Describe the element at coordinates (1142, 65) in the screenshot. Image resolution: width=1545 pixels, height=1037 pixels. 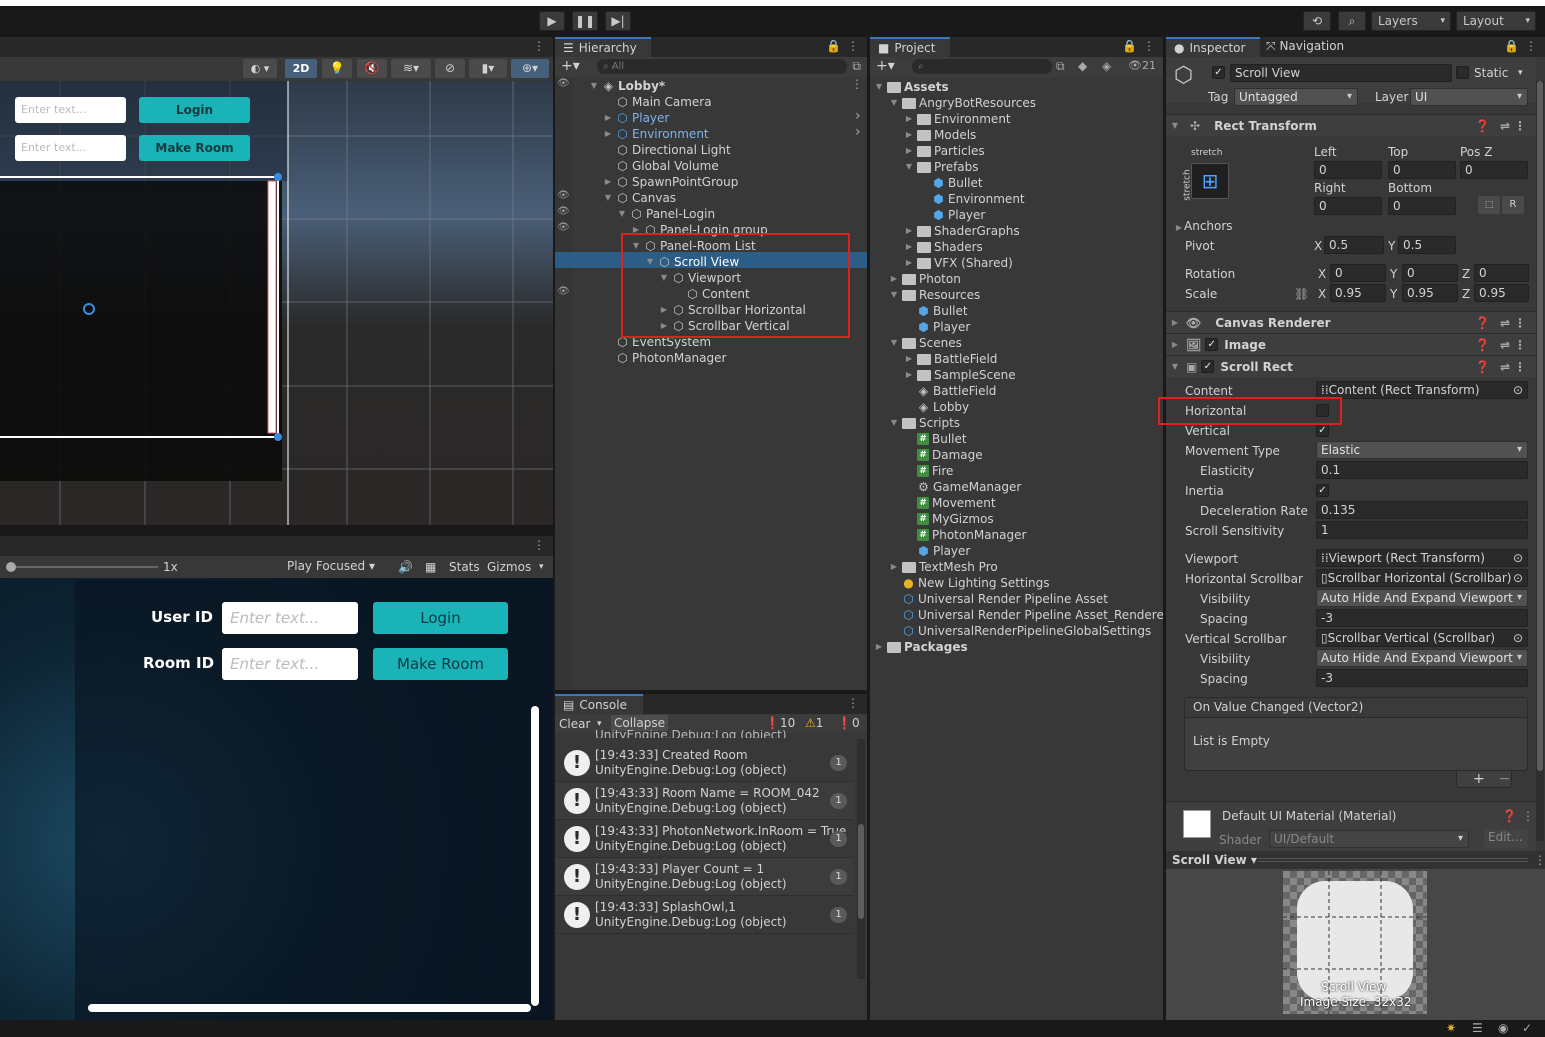
I see `hidden-packages-count: 👁21` at that location.